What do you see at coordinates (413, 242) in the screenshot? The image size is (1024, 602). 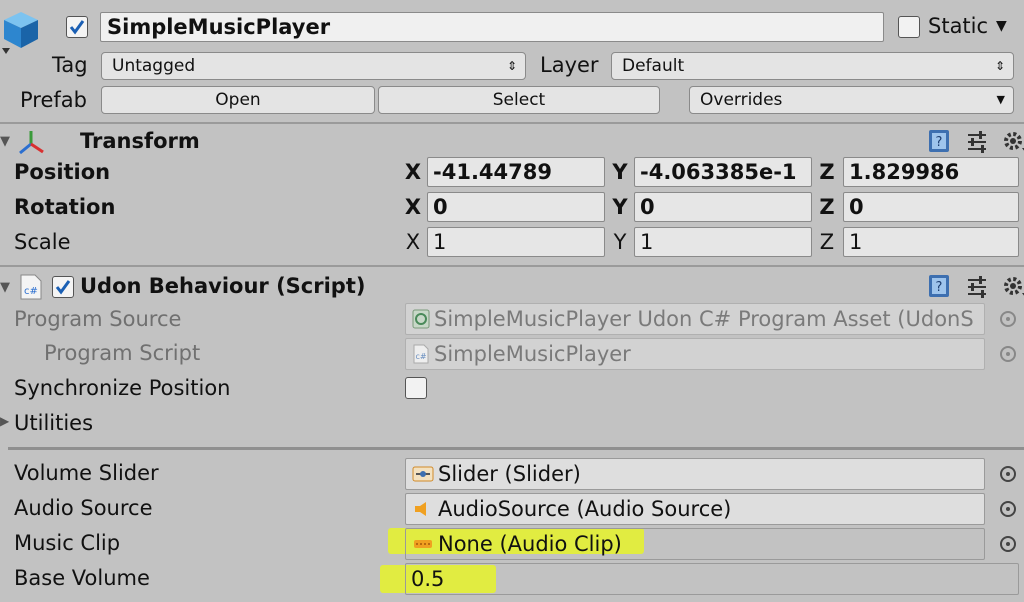 I see `scale-x-label: X` at bounding box center [413, 242].